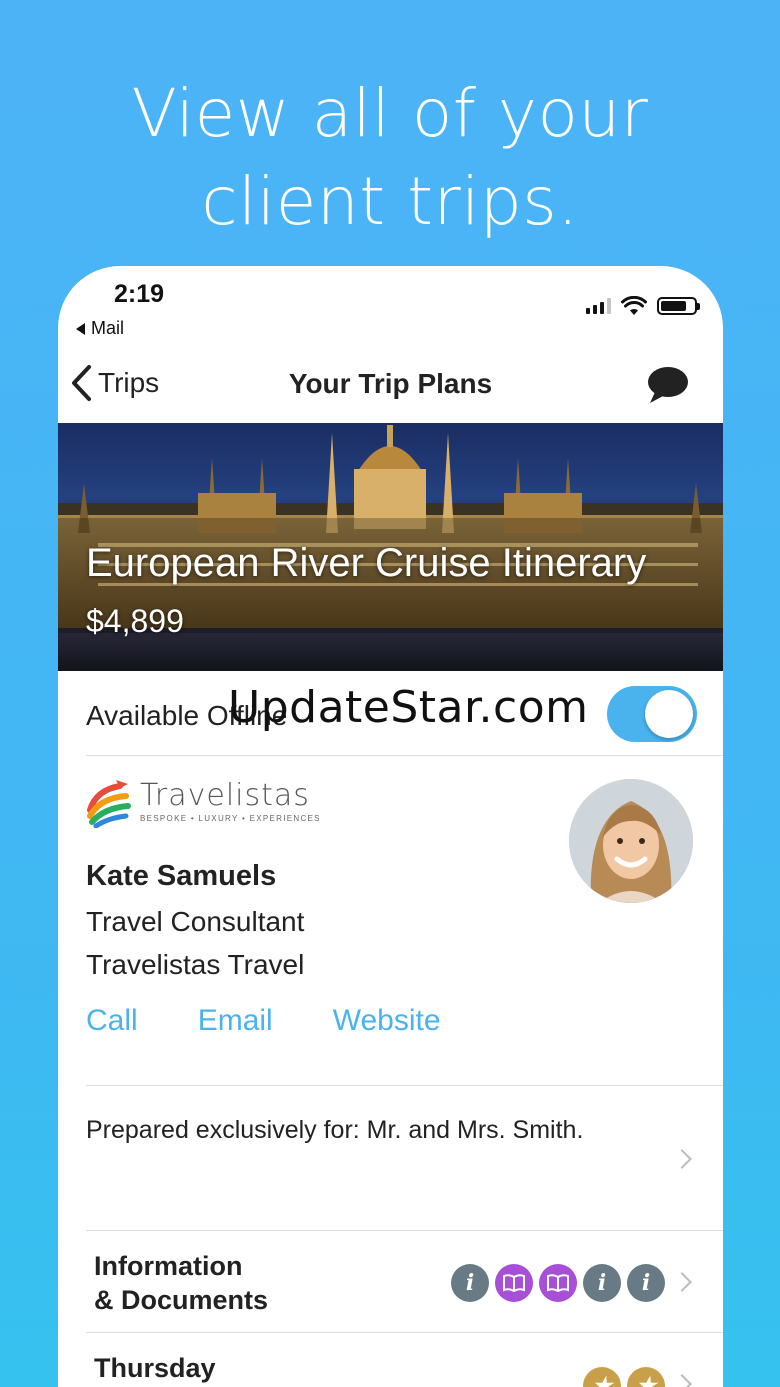 This screenshot has width=780, height=1387. What do you see at coordinates (195, 921) in the screenshot?
I see `agent-role: Travel Consultant` at bounding box center [195, 921].